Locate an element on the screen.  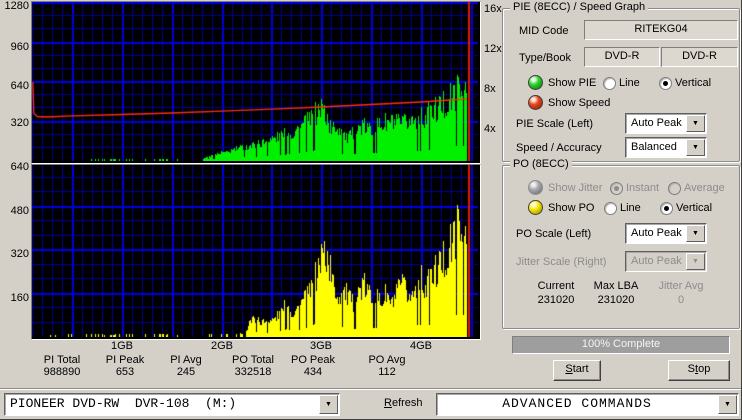
progress-text: 100% Complete is located at coordinates (621, 344).